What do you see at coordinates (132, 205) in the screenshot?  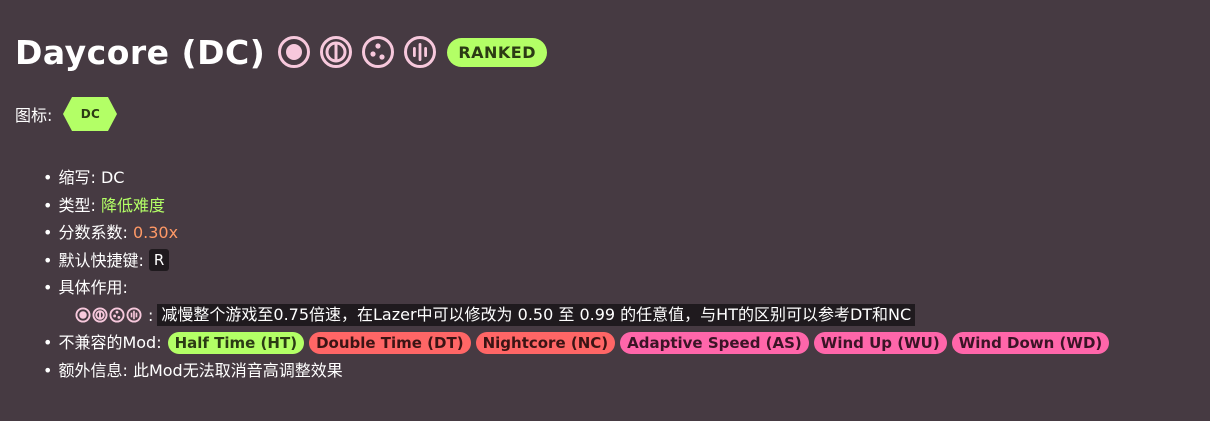 I see `type-value: 降低难度` at bounding box center [132, 205].